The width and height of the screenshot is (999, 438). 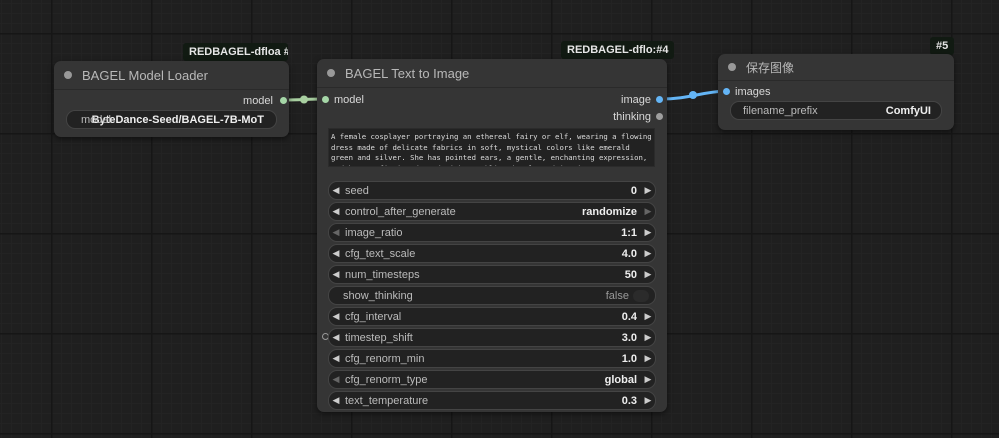 What do you see at coordinates (258, 101) in the screenshot?
I see `output-label-model: model` at bounding box center [258, 101].